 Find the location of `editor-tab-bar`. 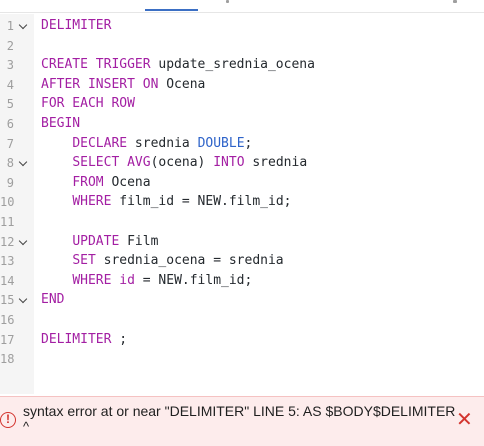

editor-tab-bar is located at coordinates (242, 6).